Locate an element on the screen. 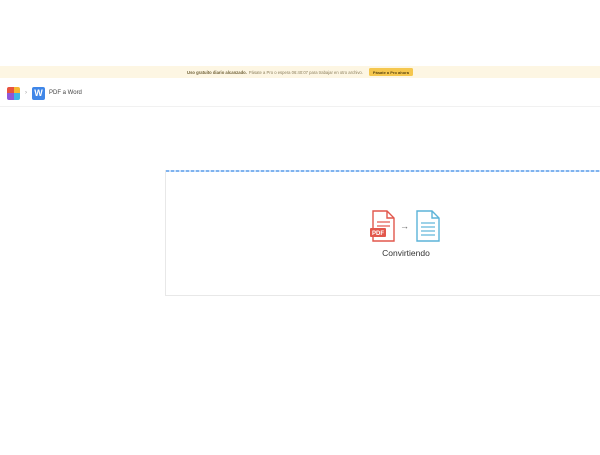  chevron-right-icon: › is located at coordinates (26, 93).